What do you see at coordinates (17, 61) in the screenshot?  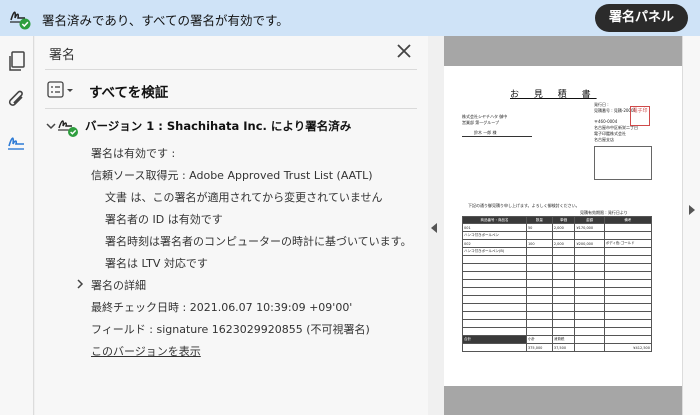 I see `pages-icon` at bounding box center [17, 61].